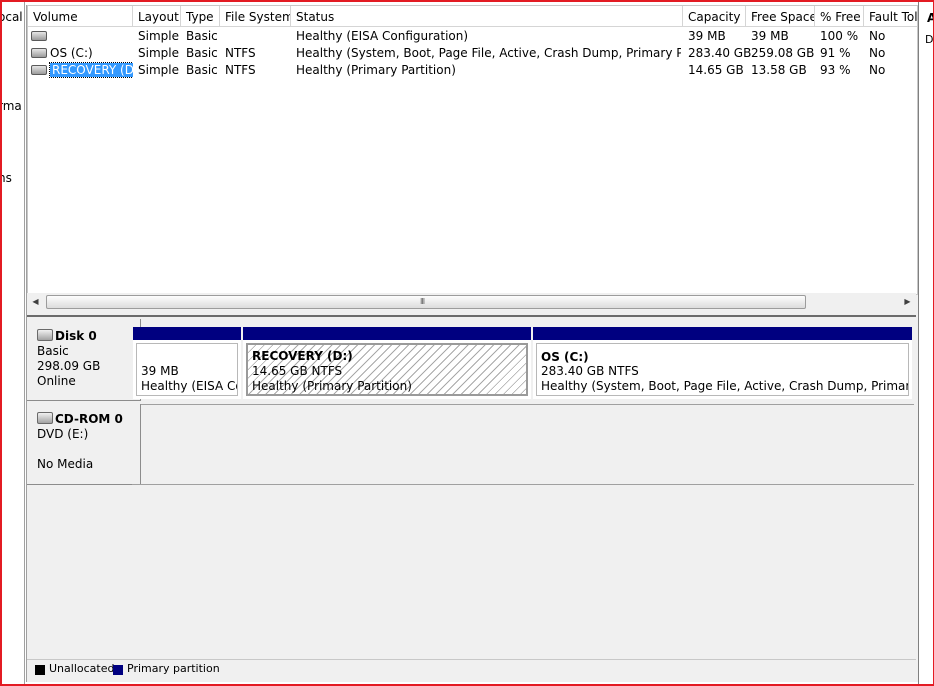 The image size is (934, 686). What do you see at coordinates (160, 371) in the screenshot?
I see `partition-size: 39 MB` at bounding box center [160, 371].